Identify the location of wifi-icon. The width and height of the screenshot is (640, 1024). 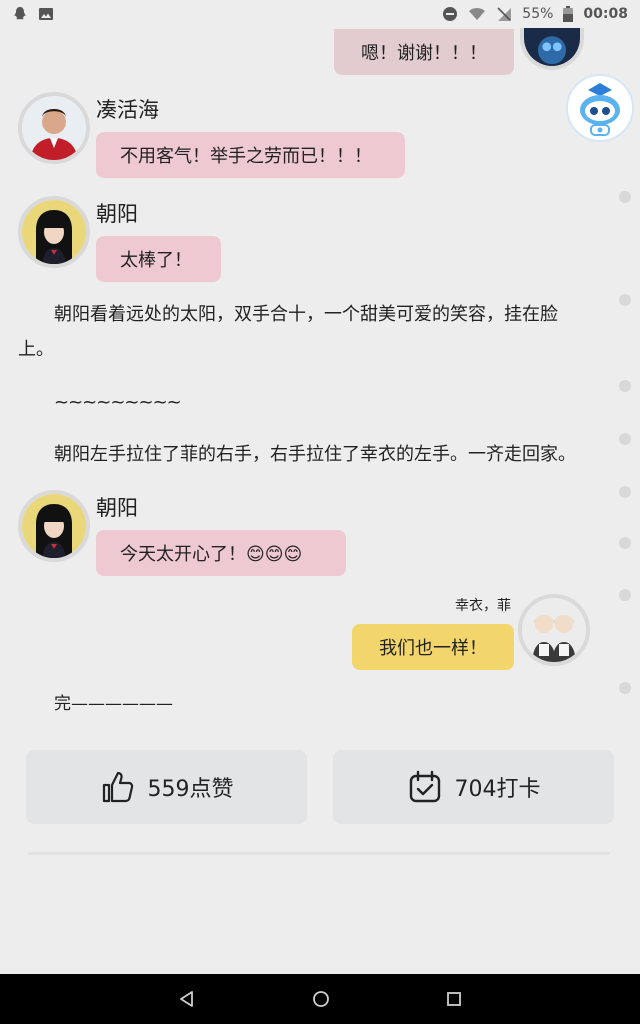
(477, 14).